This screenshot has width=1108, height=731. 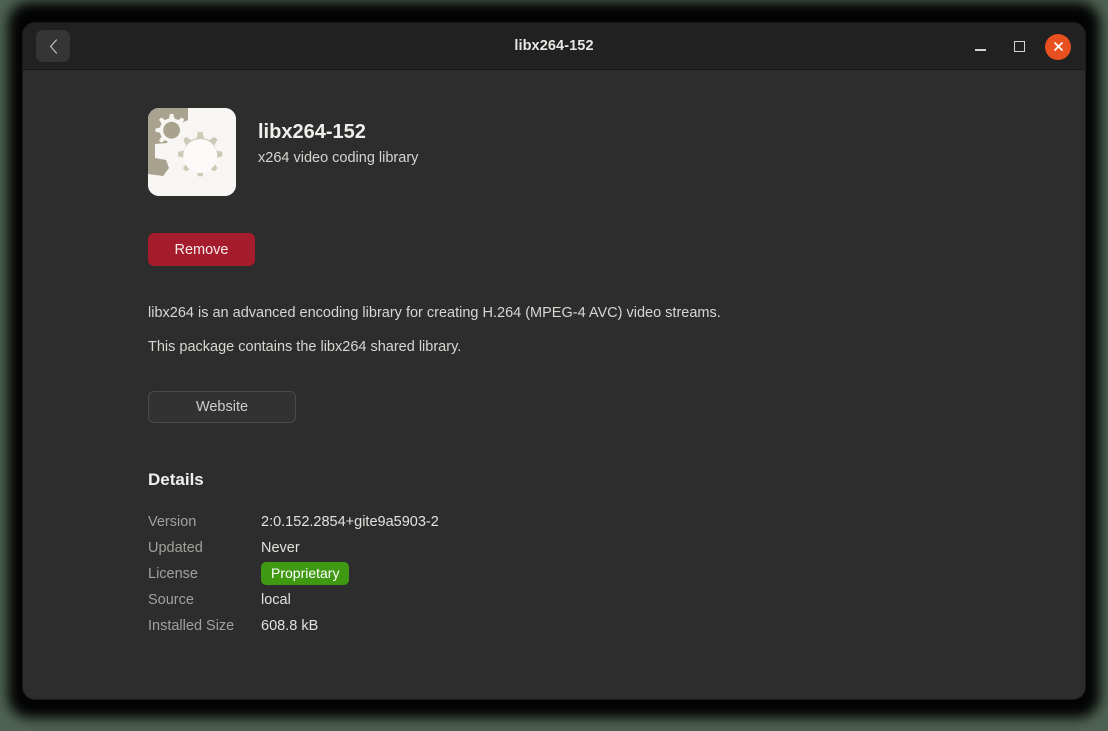 I want to click on package-header: libx264-152 x264 video coding library, so click(x=616, y=152).